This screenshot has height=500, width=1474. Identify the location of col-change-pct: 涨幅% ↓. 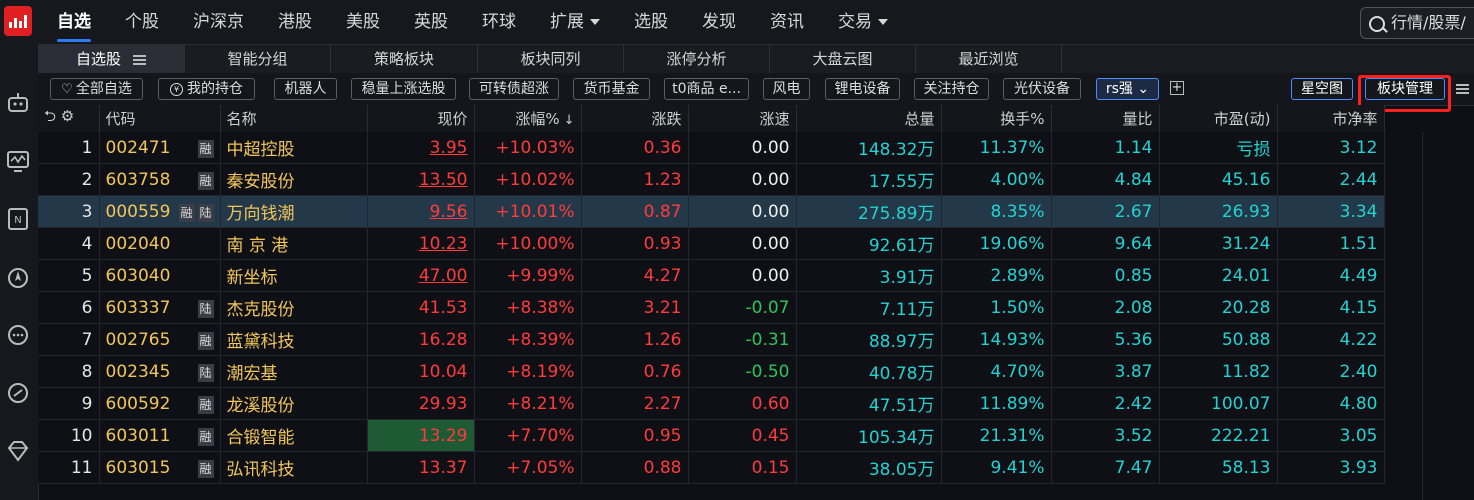
(528, 118).